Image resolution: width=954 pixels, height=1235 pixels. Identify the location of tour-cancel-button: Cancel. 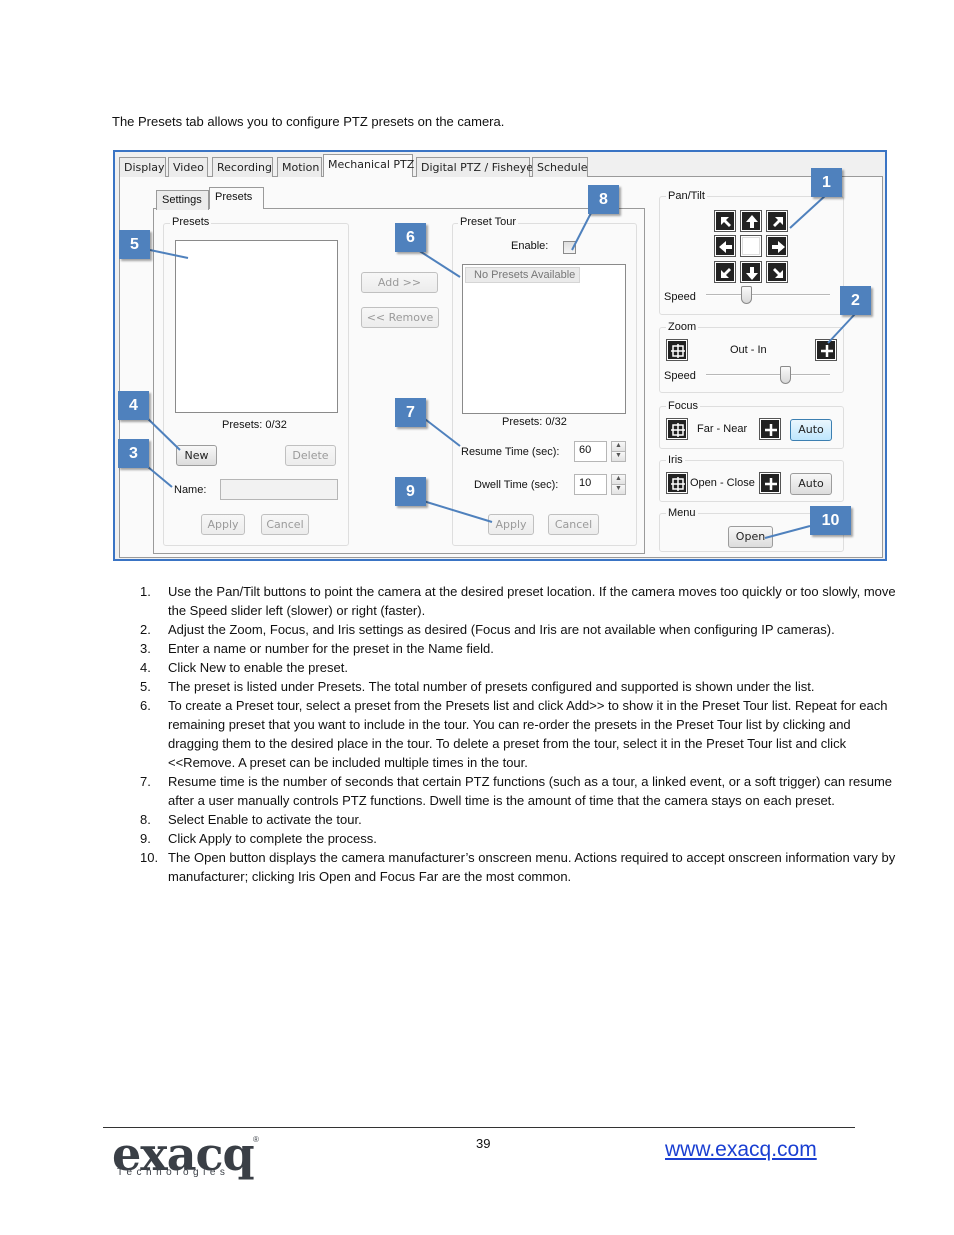
(573, 524).